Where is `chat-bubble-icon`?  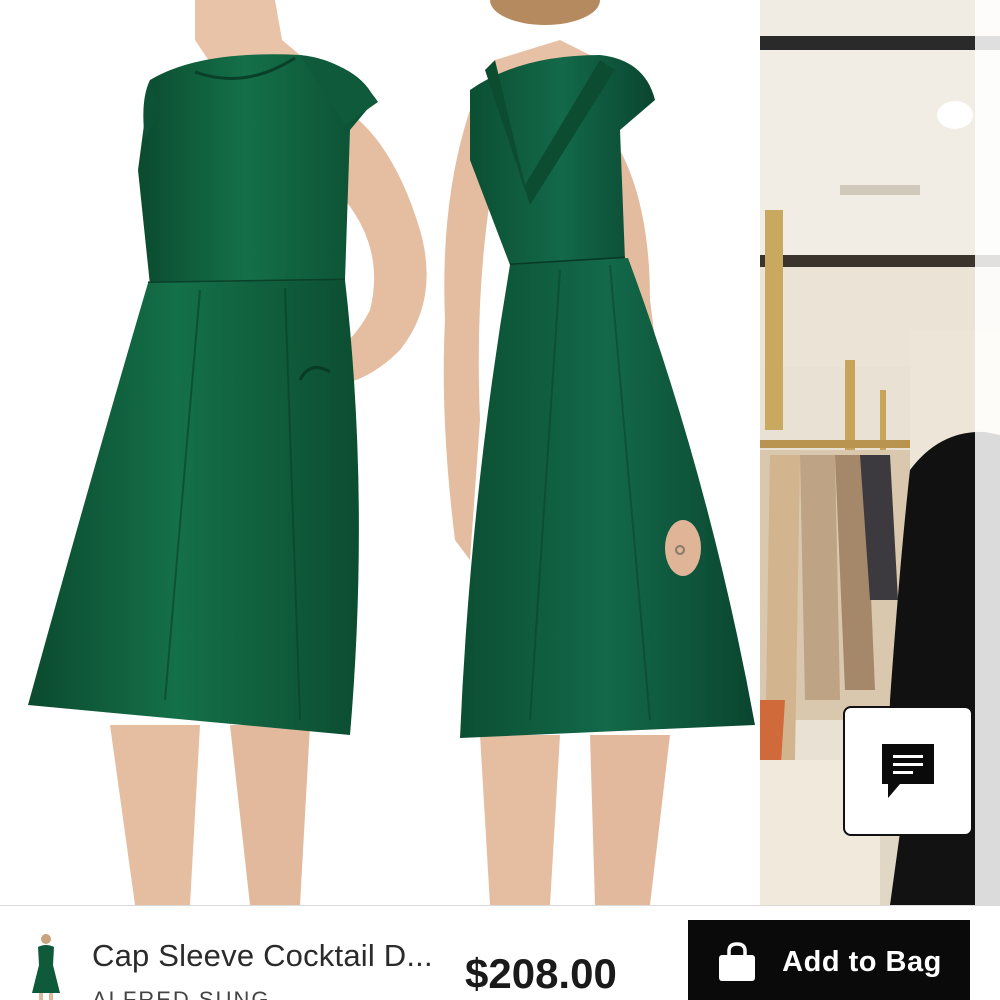
chat-bubble-icon is located at coordinates (908, 771).